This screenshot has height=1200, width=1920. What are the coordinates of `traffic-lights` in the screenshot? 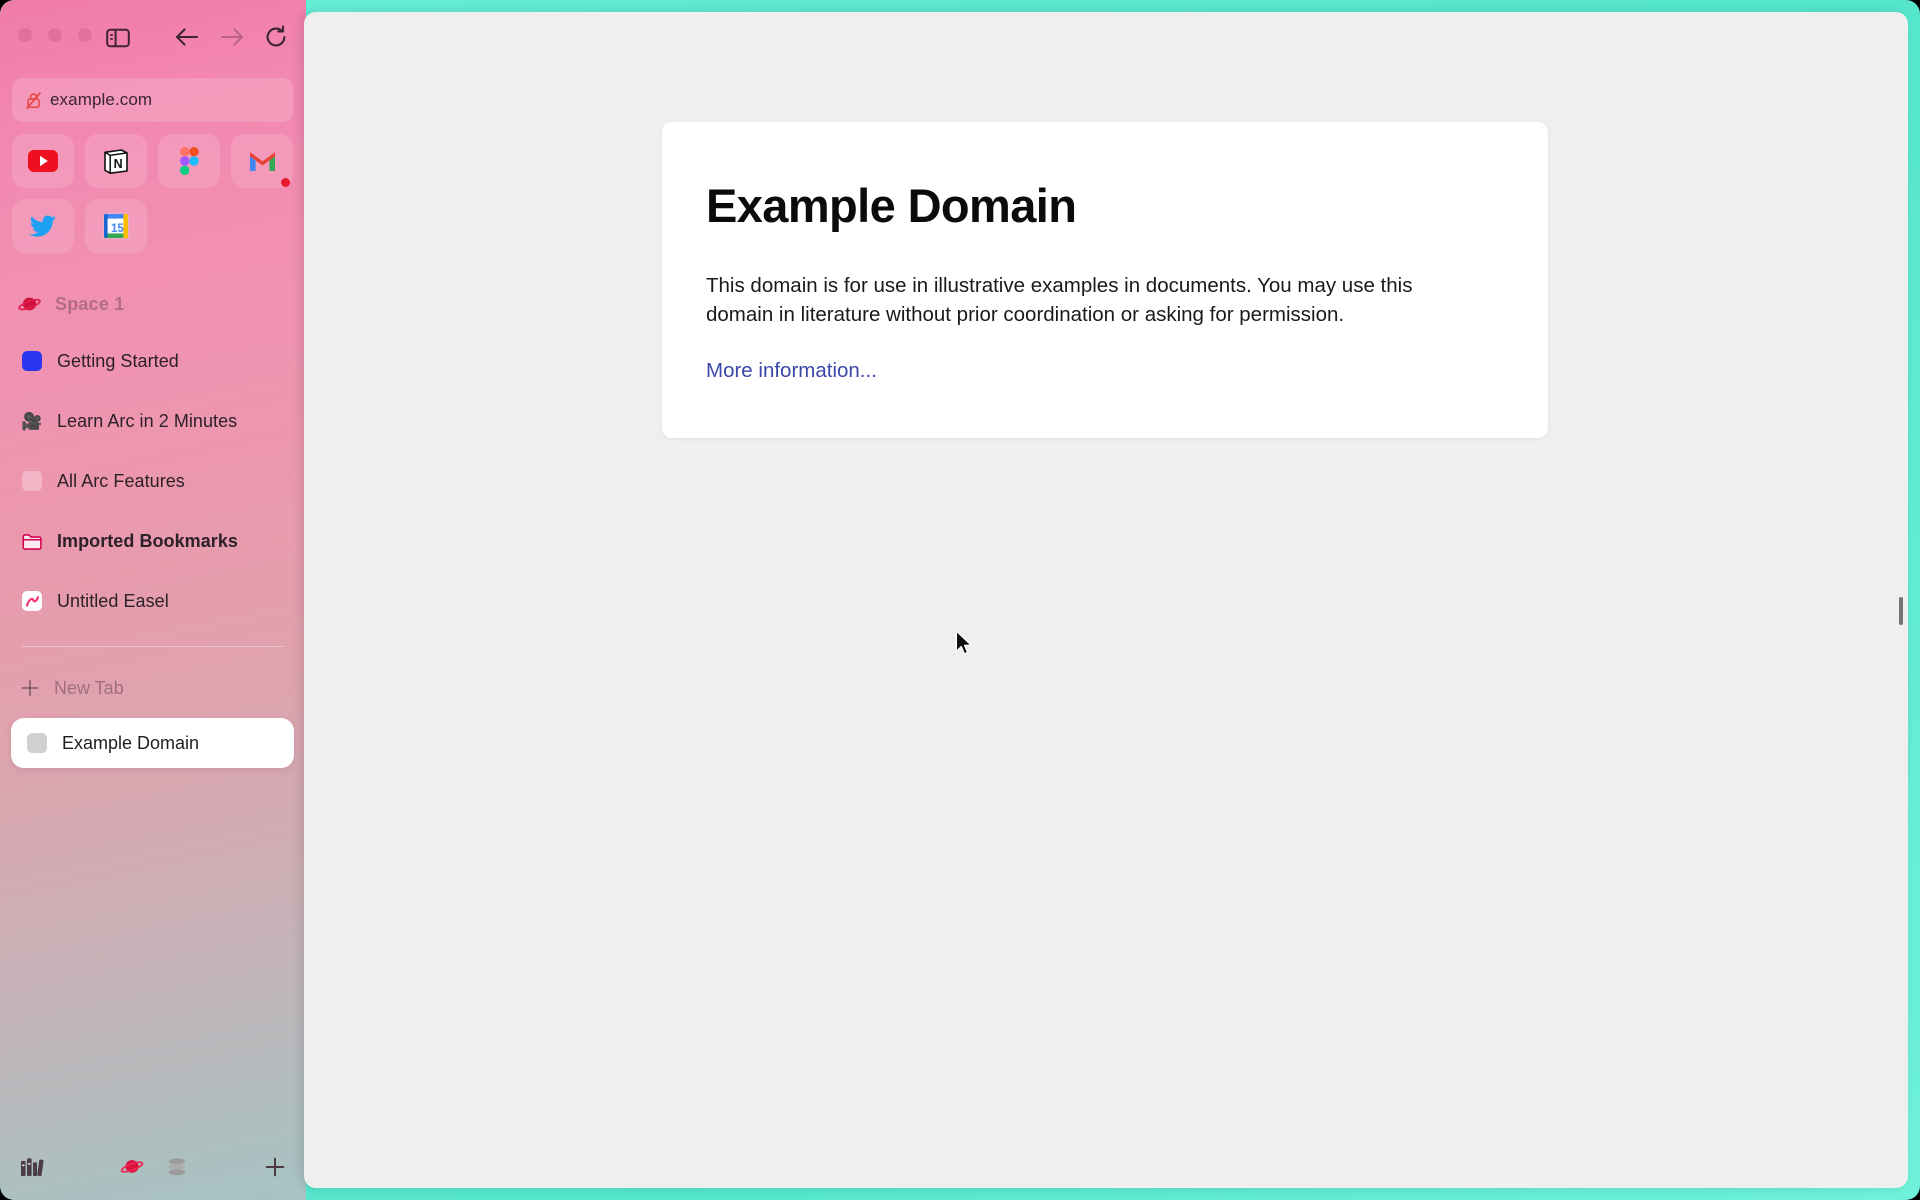 It's located at (55, 35).